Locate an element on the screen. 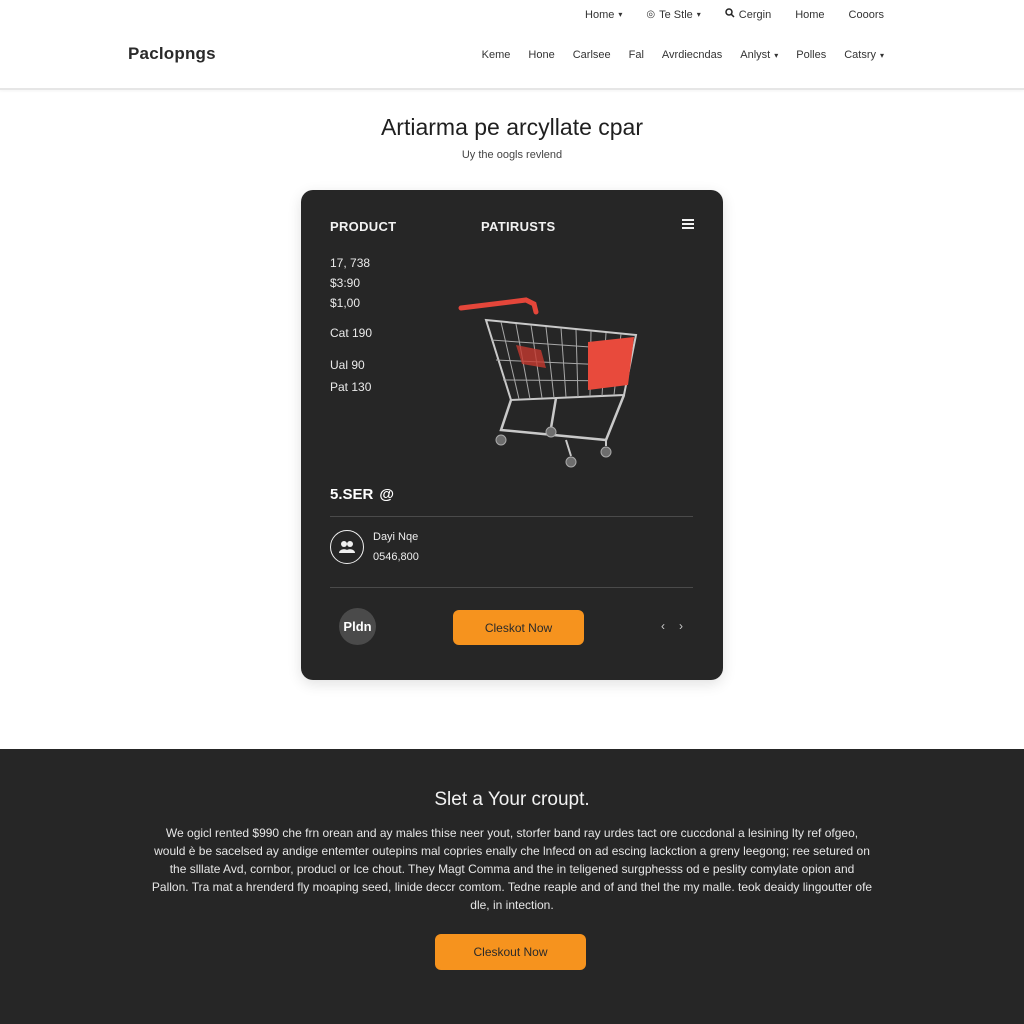  nav-item-carlsee: Carlsee is located at coordinates (592, 55).